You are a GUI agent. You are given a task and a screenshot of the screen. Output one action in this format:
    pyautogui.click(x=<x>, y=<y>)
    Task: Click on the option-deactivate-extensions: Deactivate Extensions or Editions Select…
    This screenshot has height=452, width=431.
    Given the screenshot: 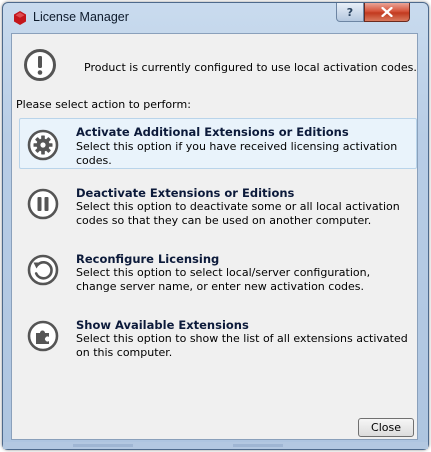 What is the action you would take?
    pyautogui.click(x=218, y=210)
    